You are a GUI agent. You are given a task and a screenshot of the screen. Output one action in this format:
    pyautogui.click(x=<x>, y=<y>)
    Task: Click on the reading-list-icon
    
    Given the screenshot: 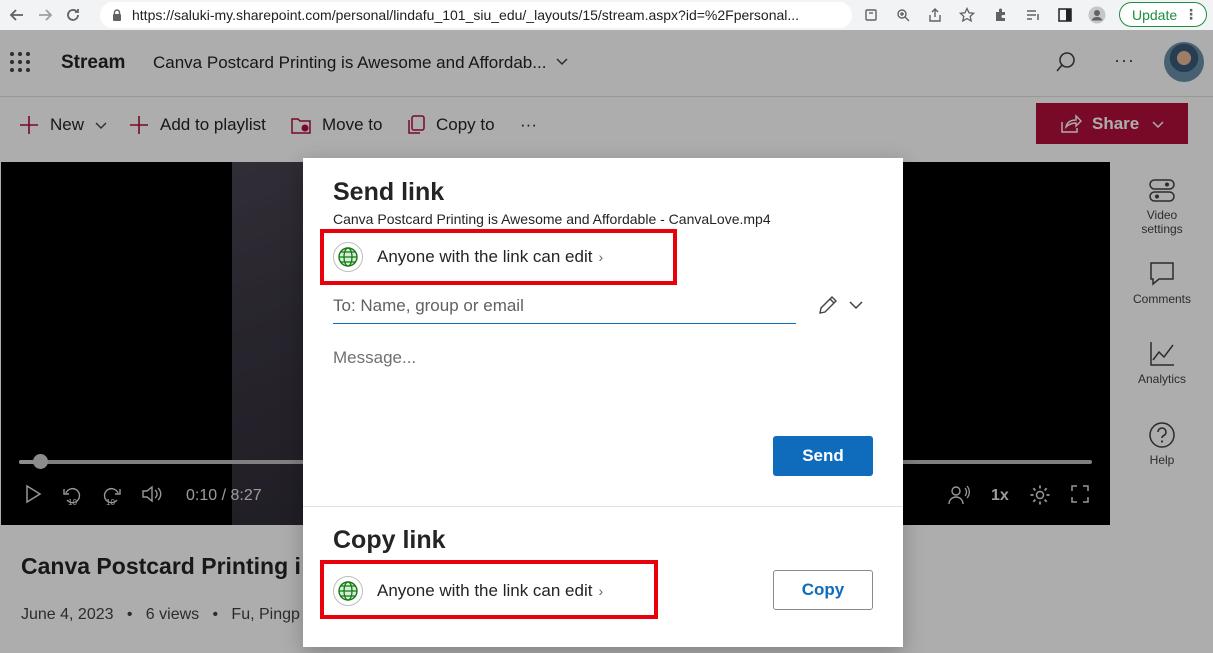 What is the action you would take?
    pyautogui.click(x=1033, y=15)
    